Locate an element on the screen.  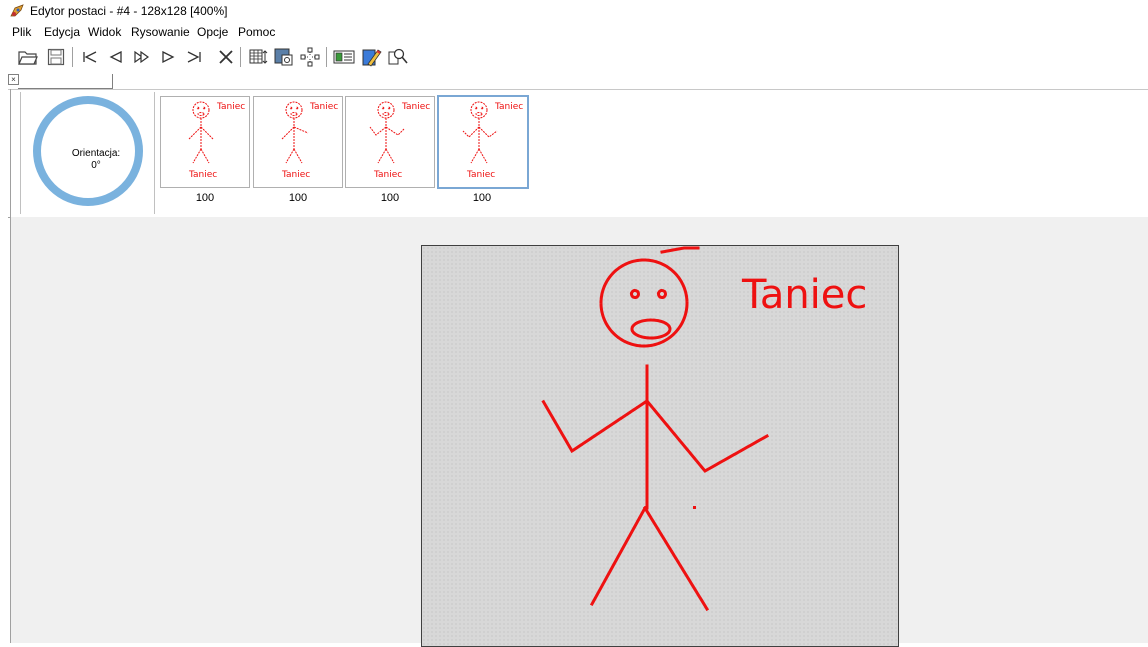
menu-pomoc: Pomoc is located at coordinates (256, 32).